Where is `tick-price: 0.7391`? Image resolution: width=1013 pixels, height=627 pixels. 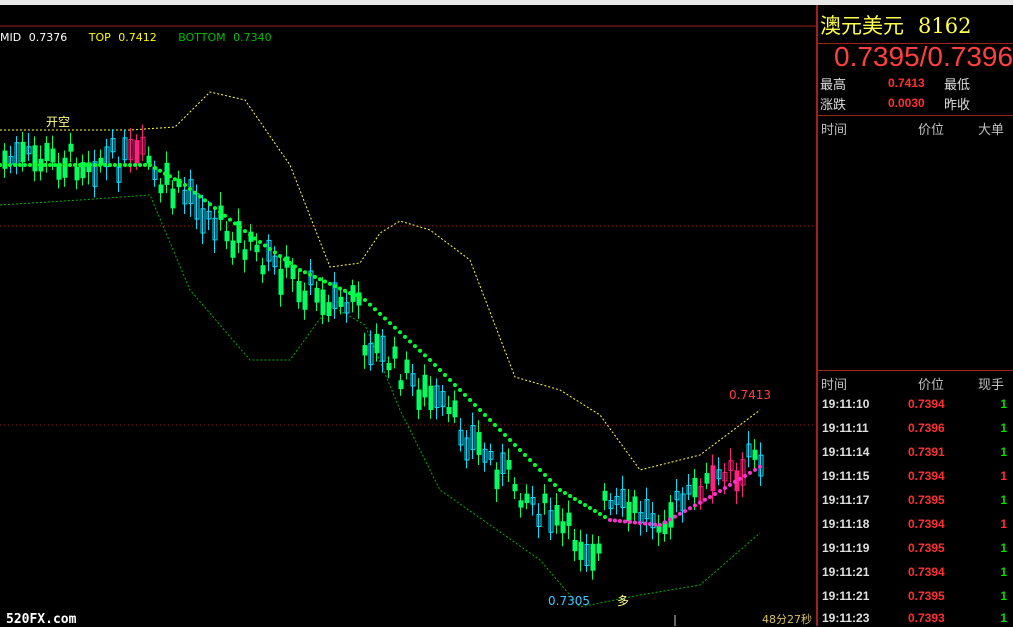
tick-price: 0.7391 is located at coordinates (926, 452).